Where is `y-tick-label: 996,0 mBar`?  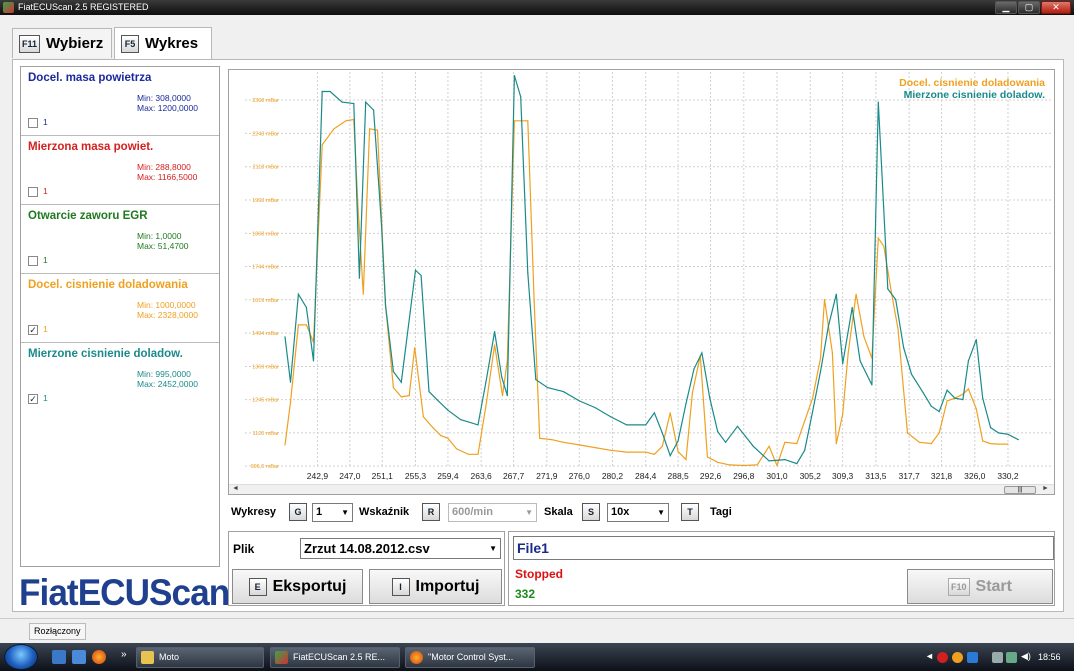
y-tick-label: 996,0 mBar is located at coordinates (265, 467).